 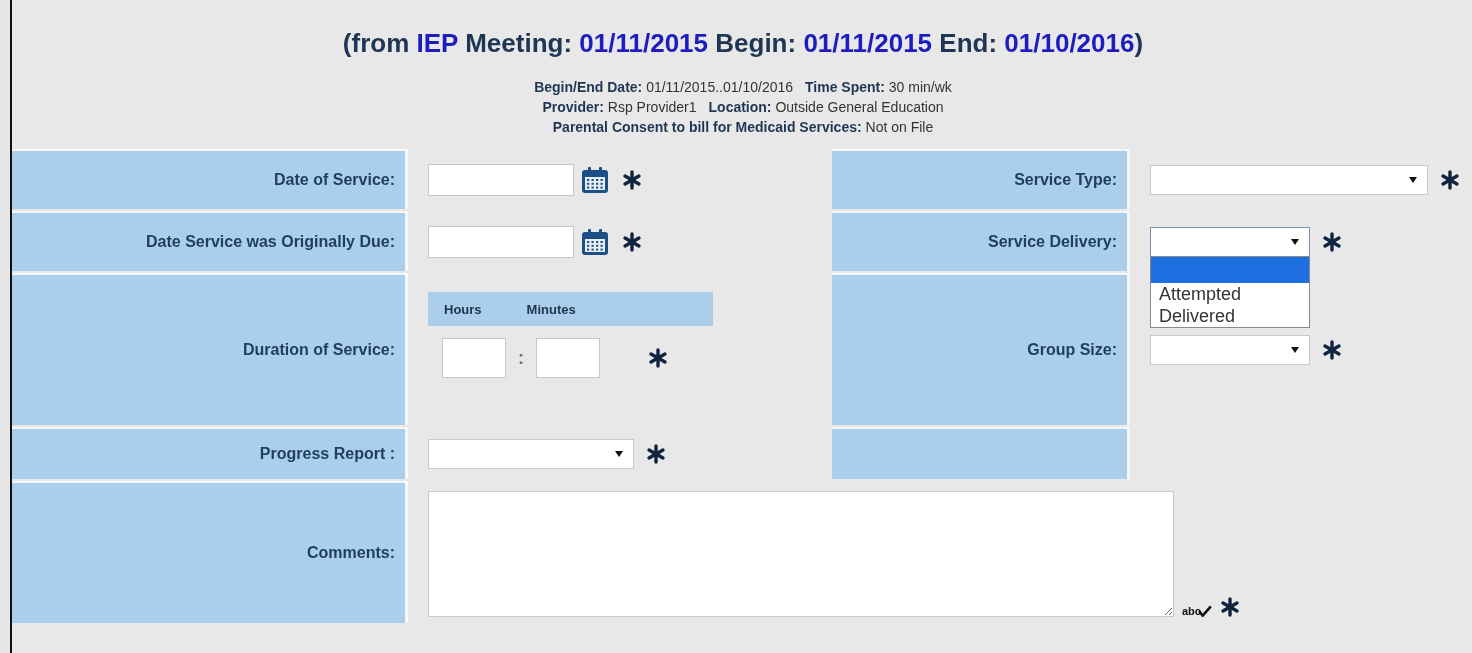 What do you see at coordinates (210, 553) in the screenshot?
I see `field-label: Comments:` at bounding box center [210, 553].